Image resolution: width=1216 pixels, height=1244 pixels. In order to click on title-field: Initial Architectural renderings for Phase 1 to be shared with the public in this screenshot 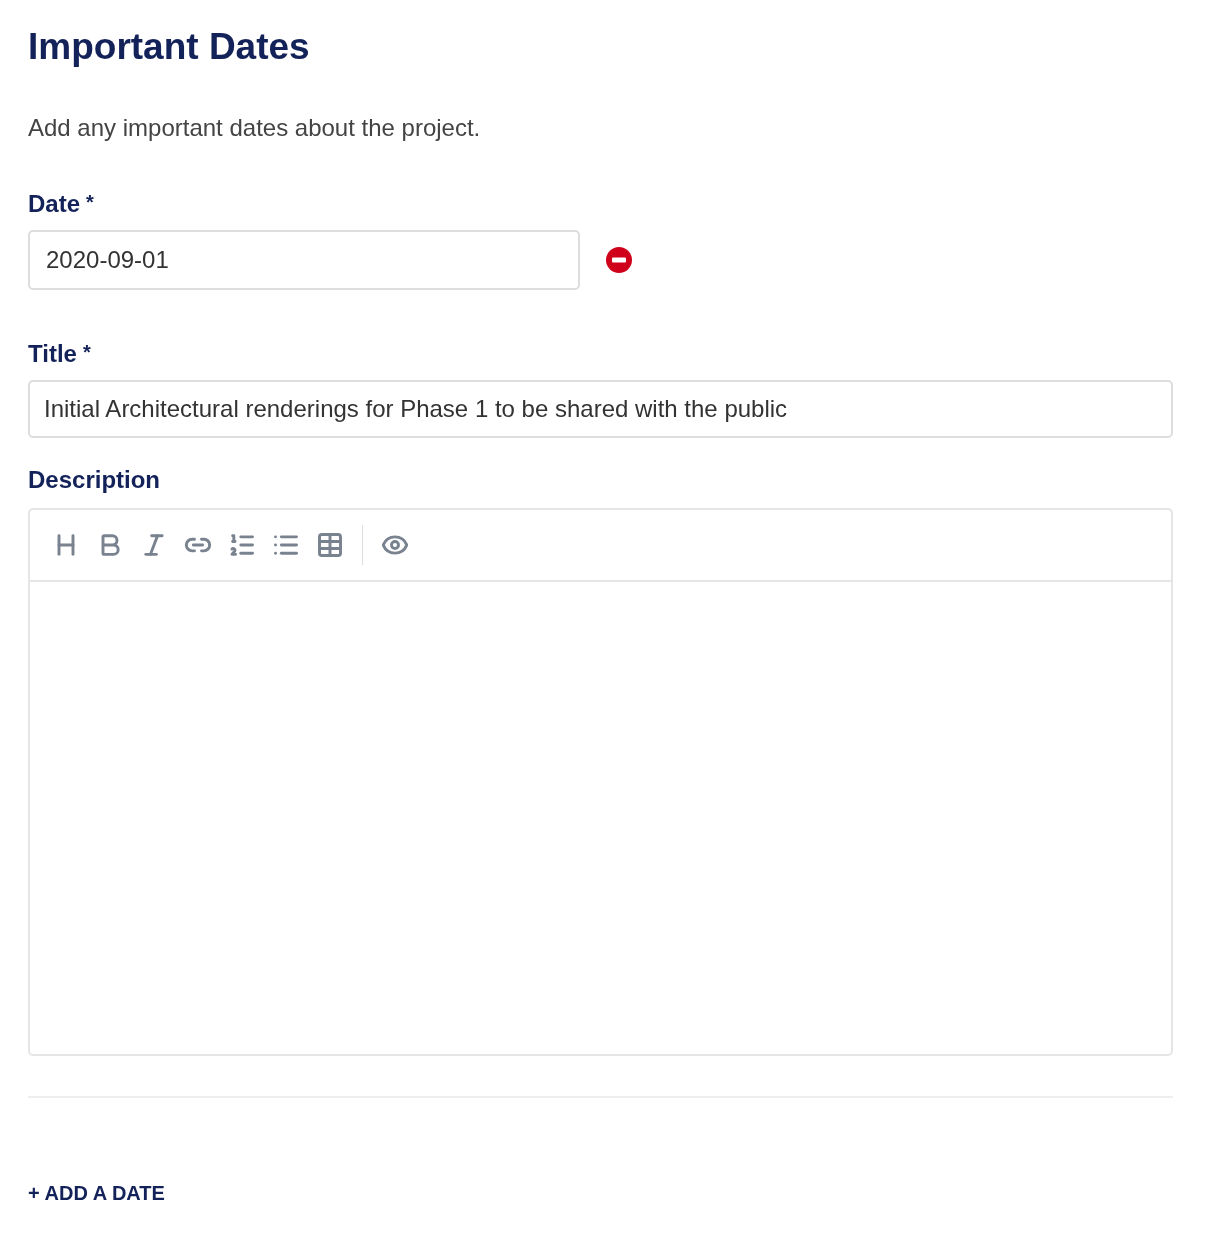, I will do `click(600, 409)`.